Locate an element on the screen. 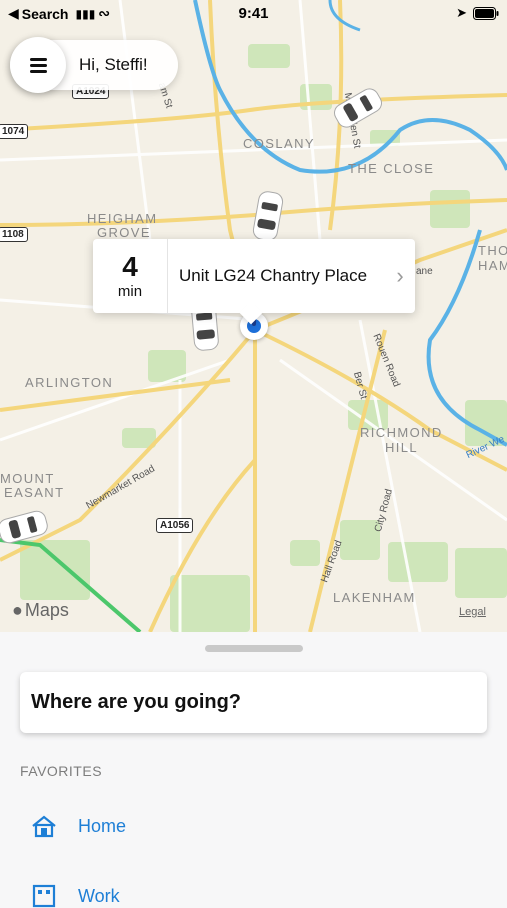  hamburger-icon is located at coordinates (38, 65).